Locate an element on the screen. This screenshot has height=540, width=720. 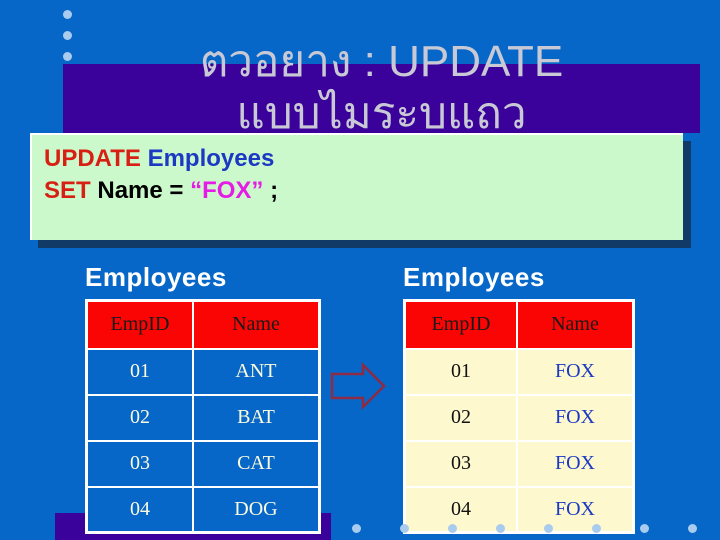
sql-table-name: Employees is located at coordinates (211, 158).